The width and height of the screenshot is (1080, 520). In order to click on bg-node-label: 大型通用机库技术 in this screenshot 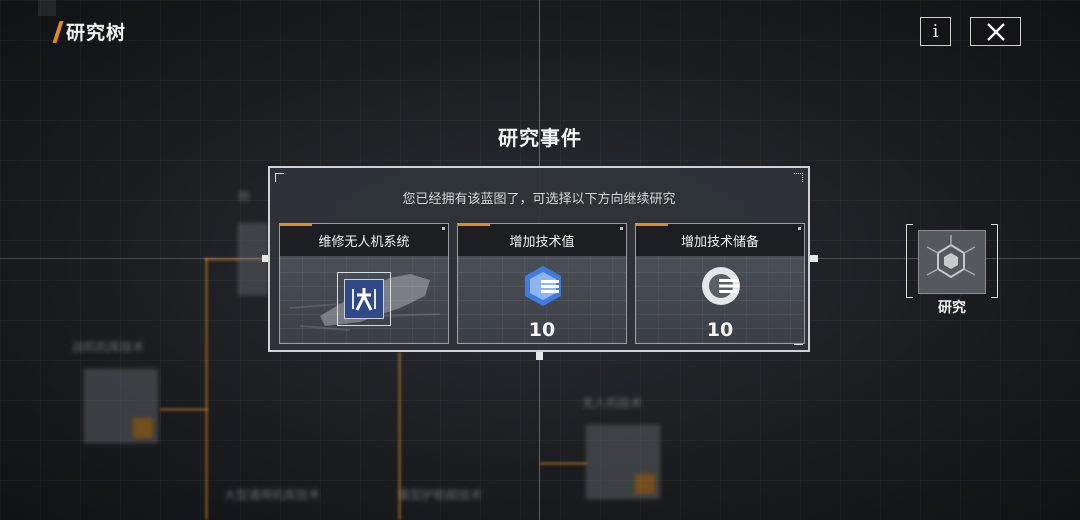, I will do `click(272, 495)`.